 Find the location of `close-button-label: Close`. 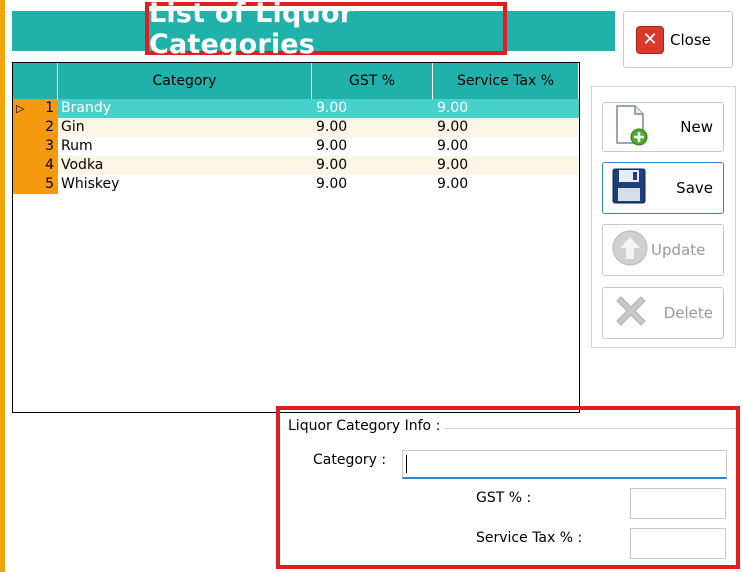

close-button-label: Close is located at coordinates (690, 39).